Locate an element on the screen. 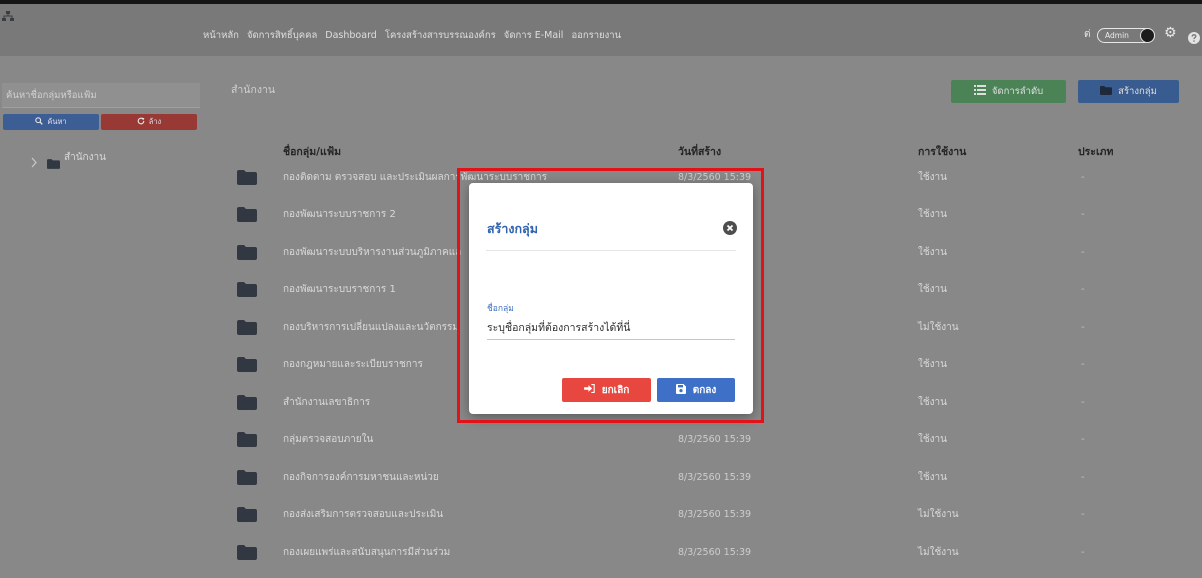 This screenshot has height=578, width=1202. dialog-divider is located at coordinates (611, 250).